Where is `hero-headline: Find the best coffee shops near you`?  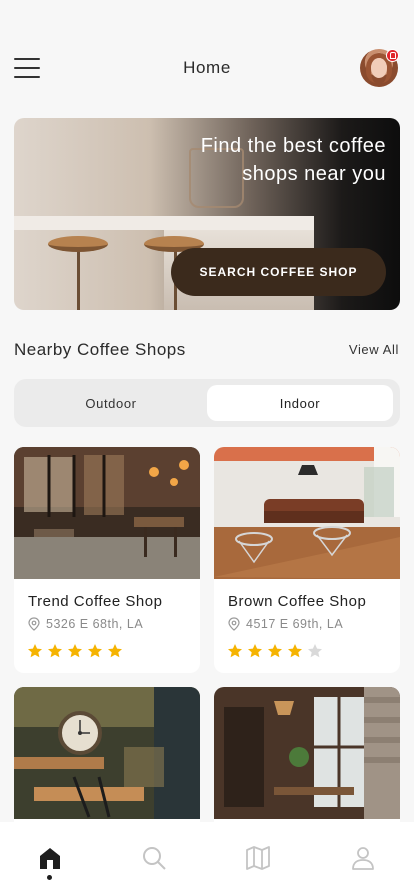
hero-headline: Find the best coffee shops near you is located at coordinates (293, 160).